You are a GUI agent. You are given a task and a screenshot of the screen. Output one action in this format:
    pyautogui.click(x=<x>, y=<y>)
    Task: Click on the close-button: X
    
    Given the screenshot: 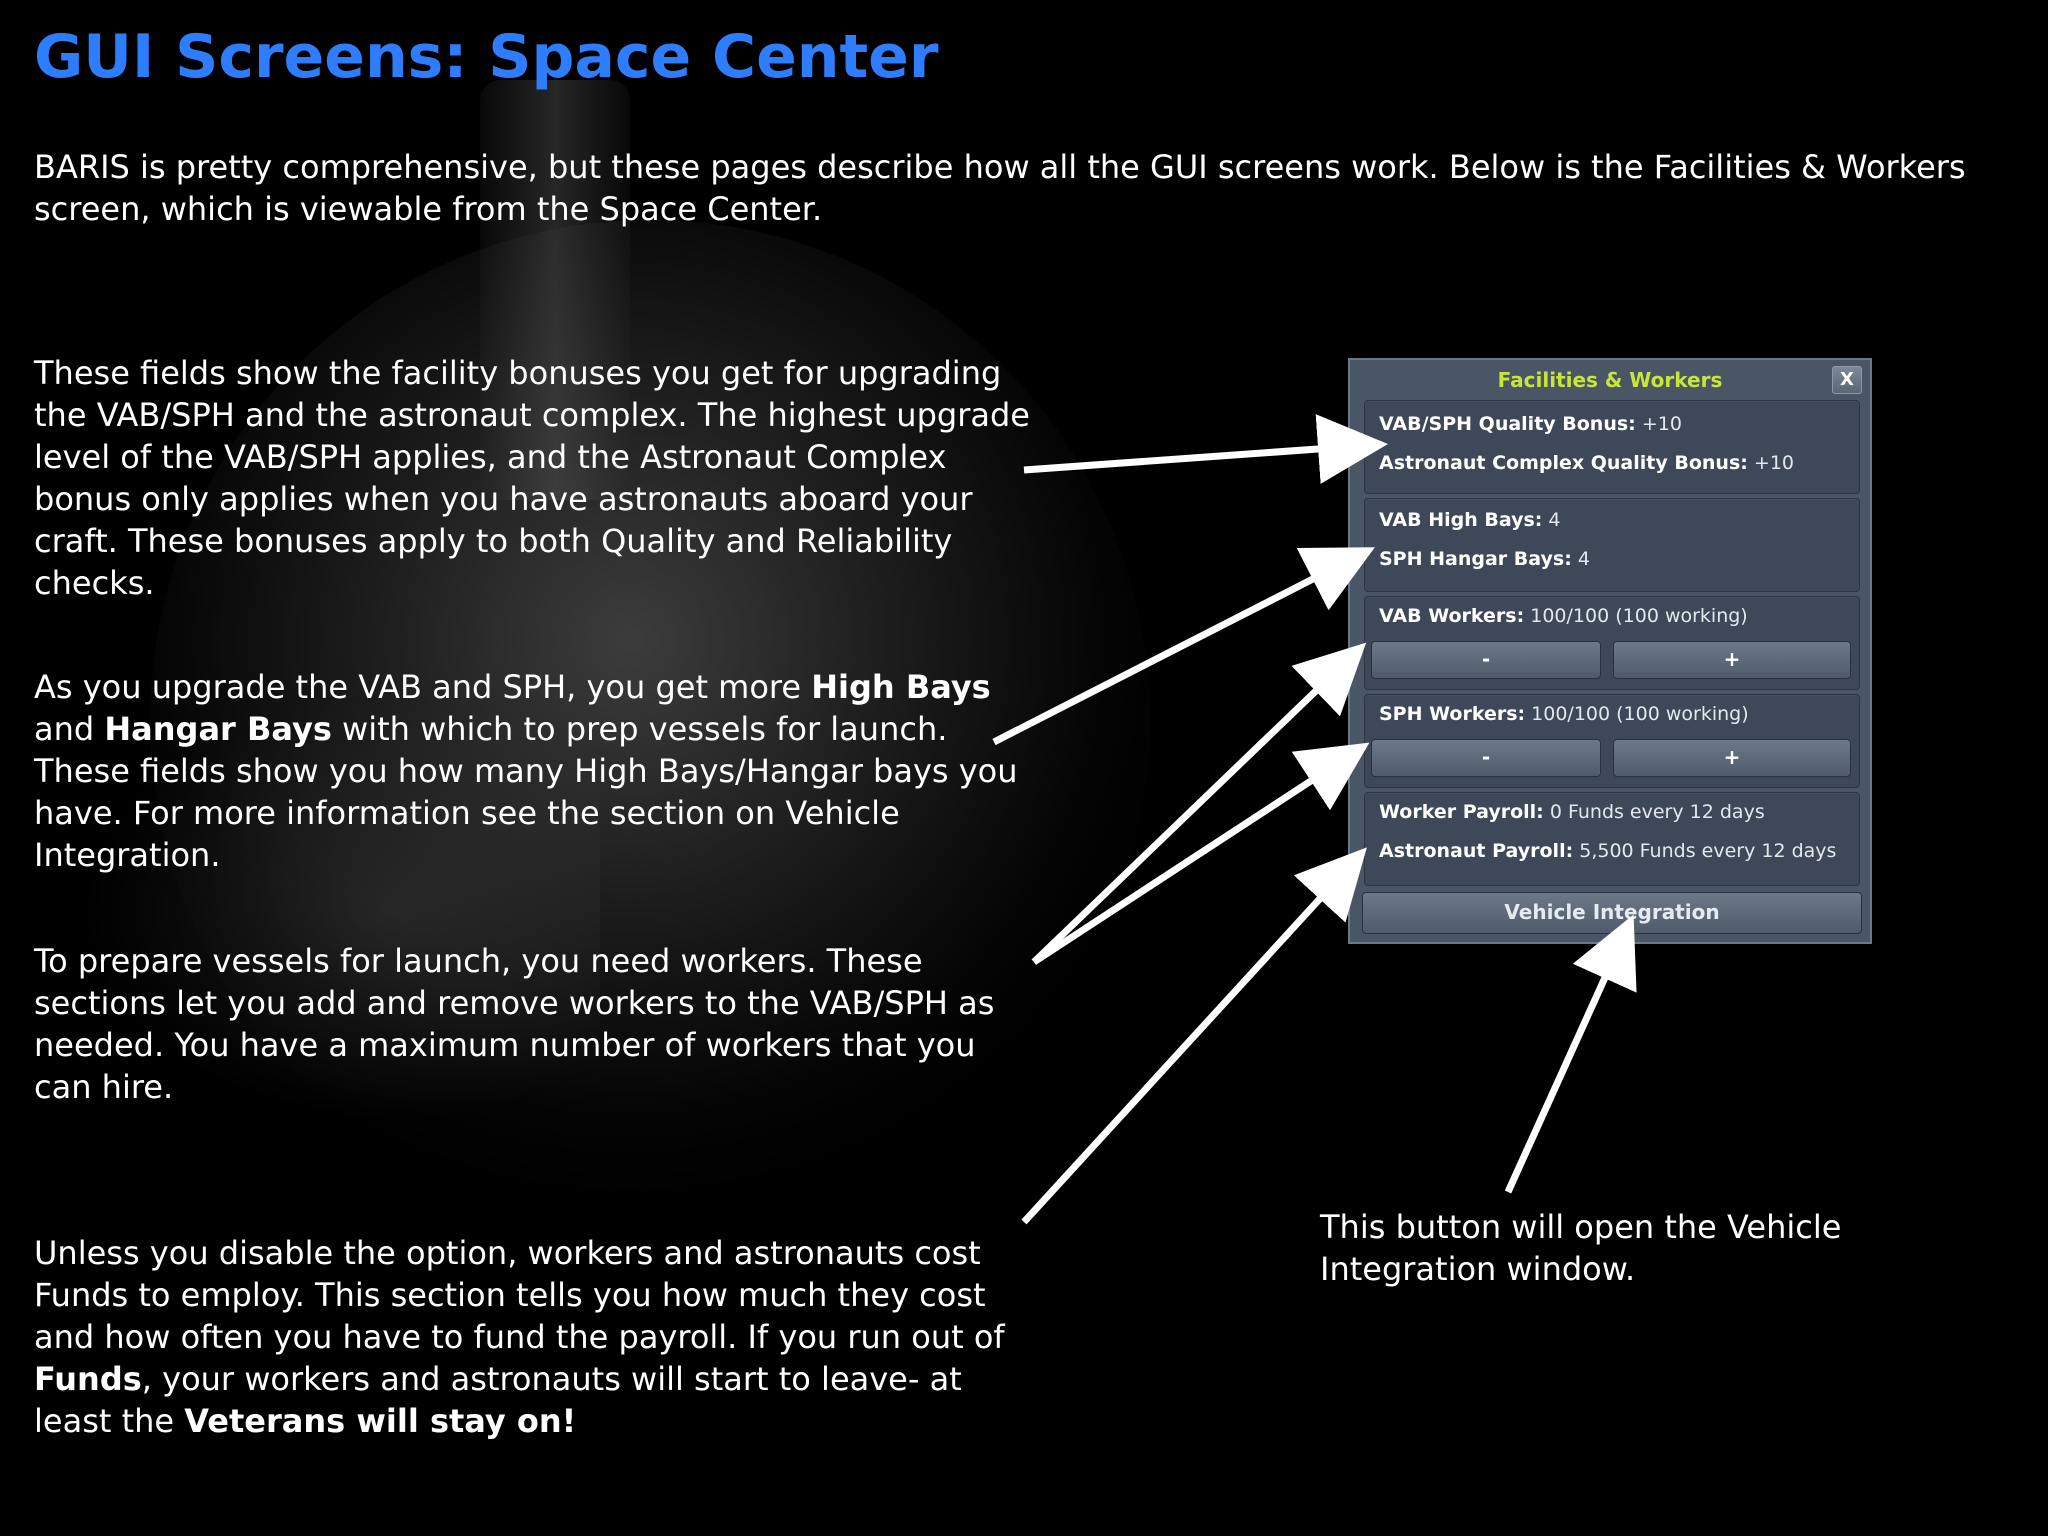 What is the action you would take?
    pyautogui.click(x=1847, y=380)
    